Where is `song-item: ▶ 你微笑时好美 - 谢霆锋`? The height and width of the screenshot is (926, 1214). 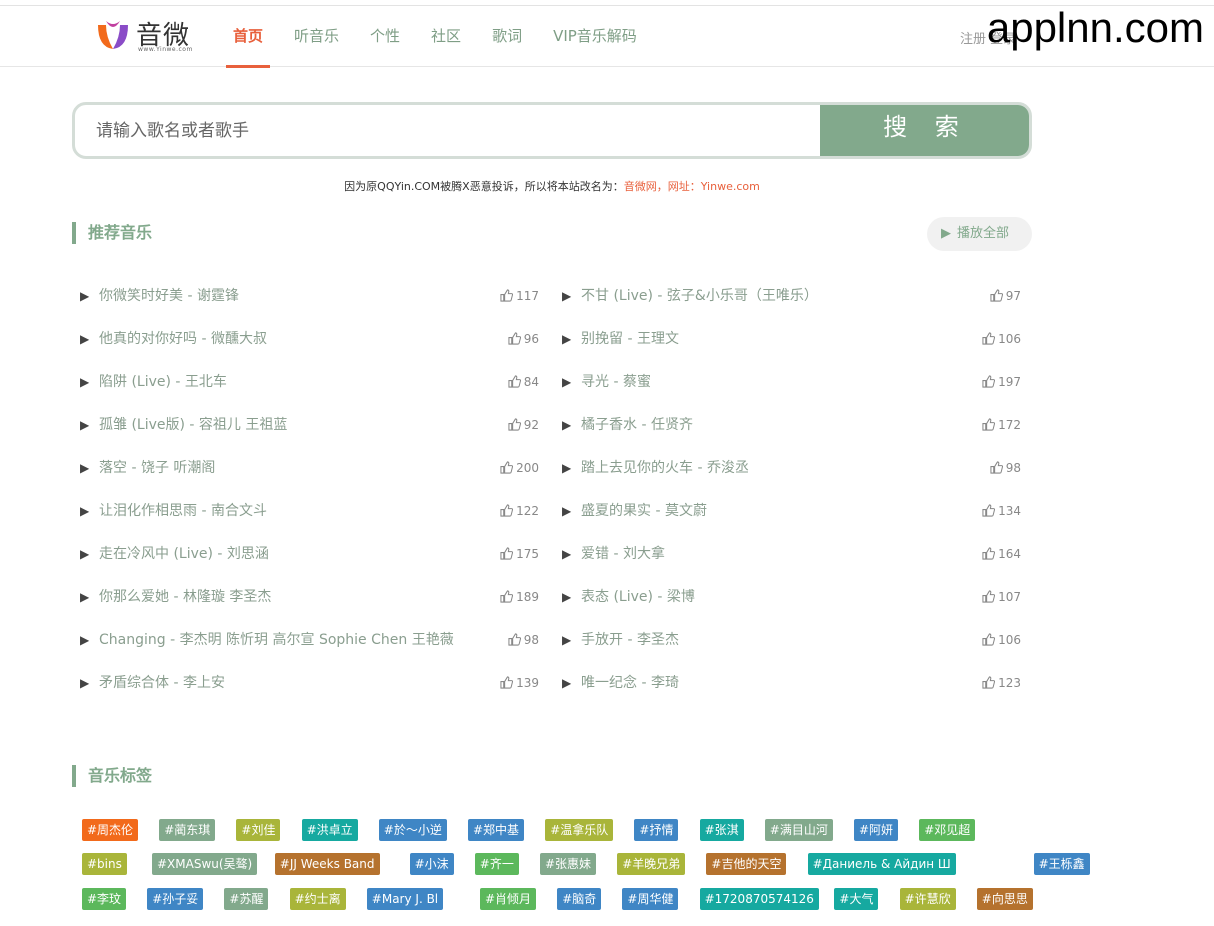
song-item: ▶ 你微笑时好美 - 谢霆锋 is located at coordinates (159, 296).